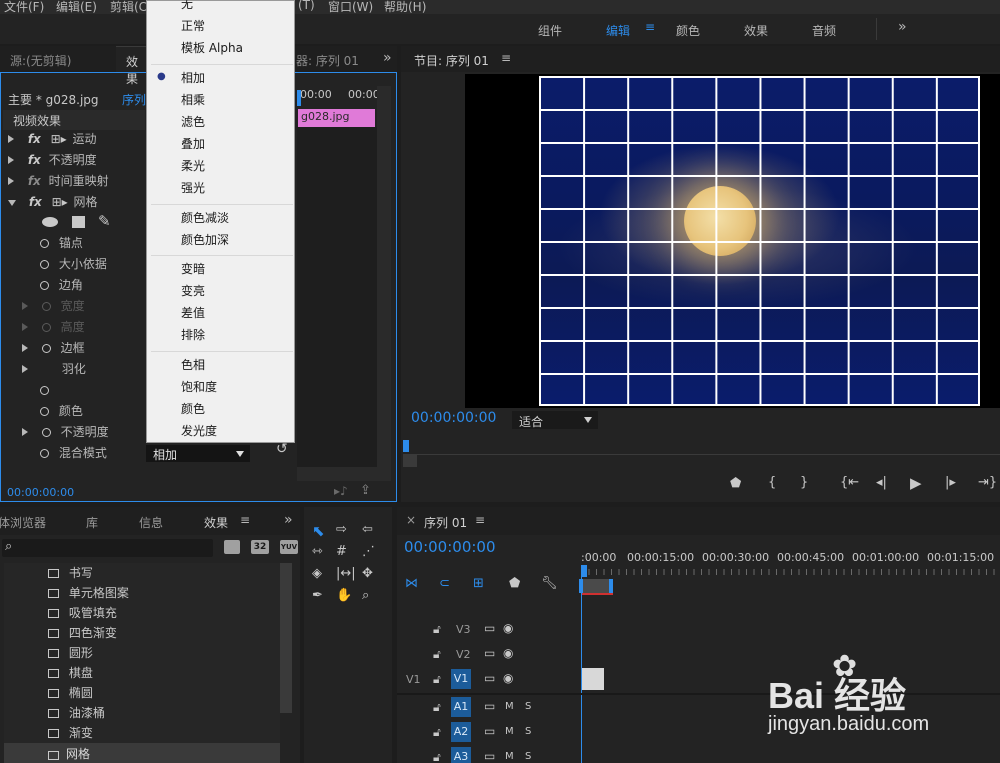  What do you see at coordinates (804, 482) in the screenshot?
I see `mark-out-icon: }` at bounding box center [804, 482].